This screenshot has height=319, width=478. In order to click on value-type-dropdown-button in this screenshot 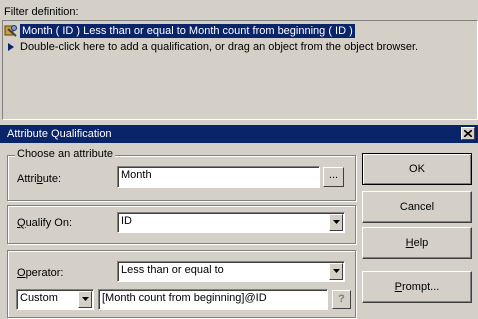, I will do `click(85, 299)`.